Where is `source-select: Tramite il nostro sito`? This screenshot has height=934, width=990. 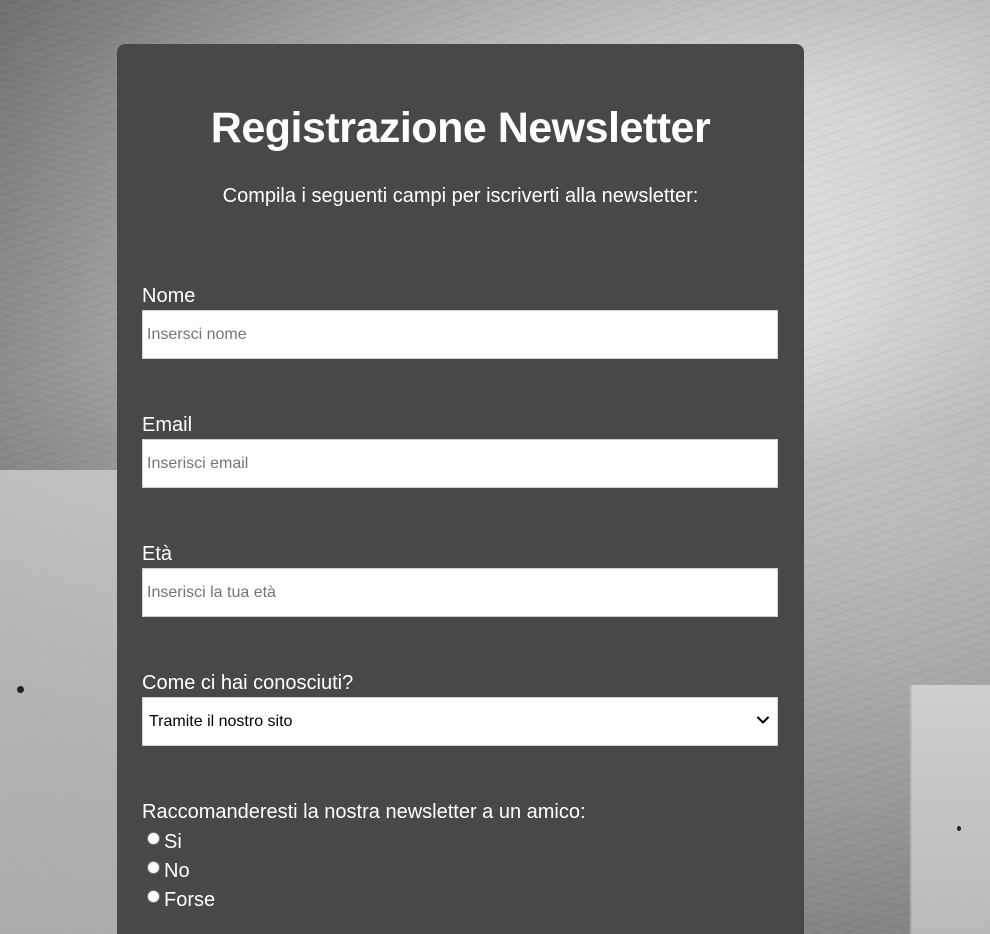
source-select: Tramite il nostro sito is located at coordinates (460, 721).